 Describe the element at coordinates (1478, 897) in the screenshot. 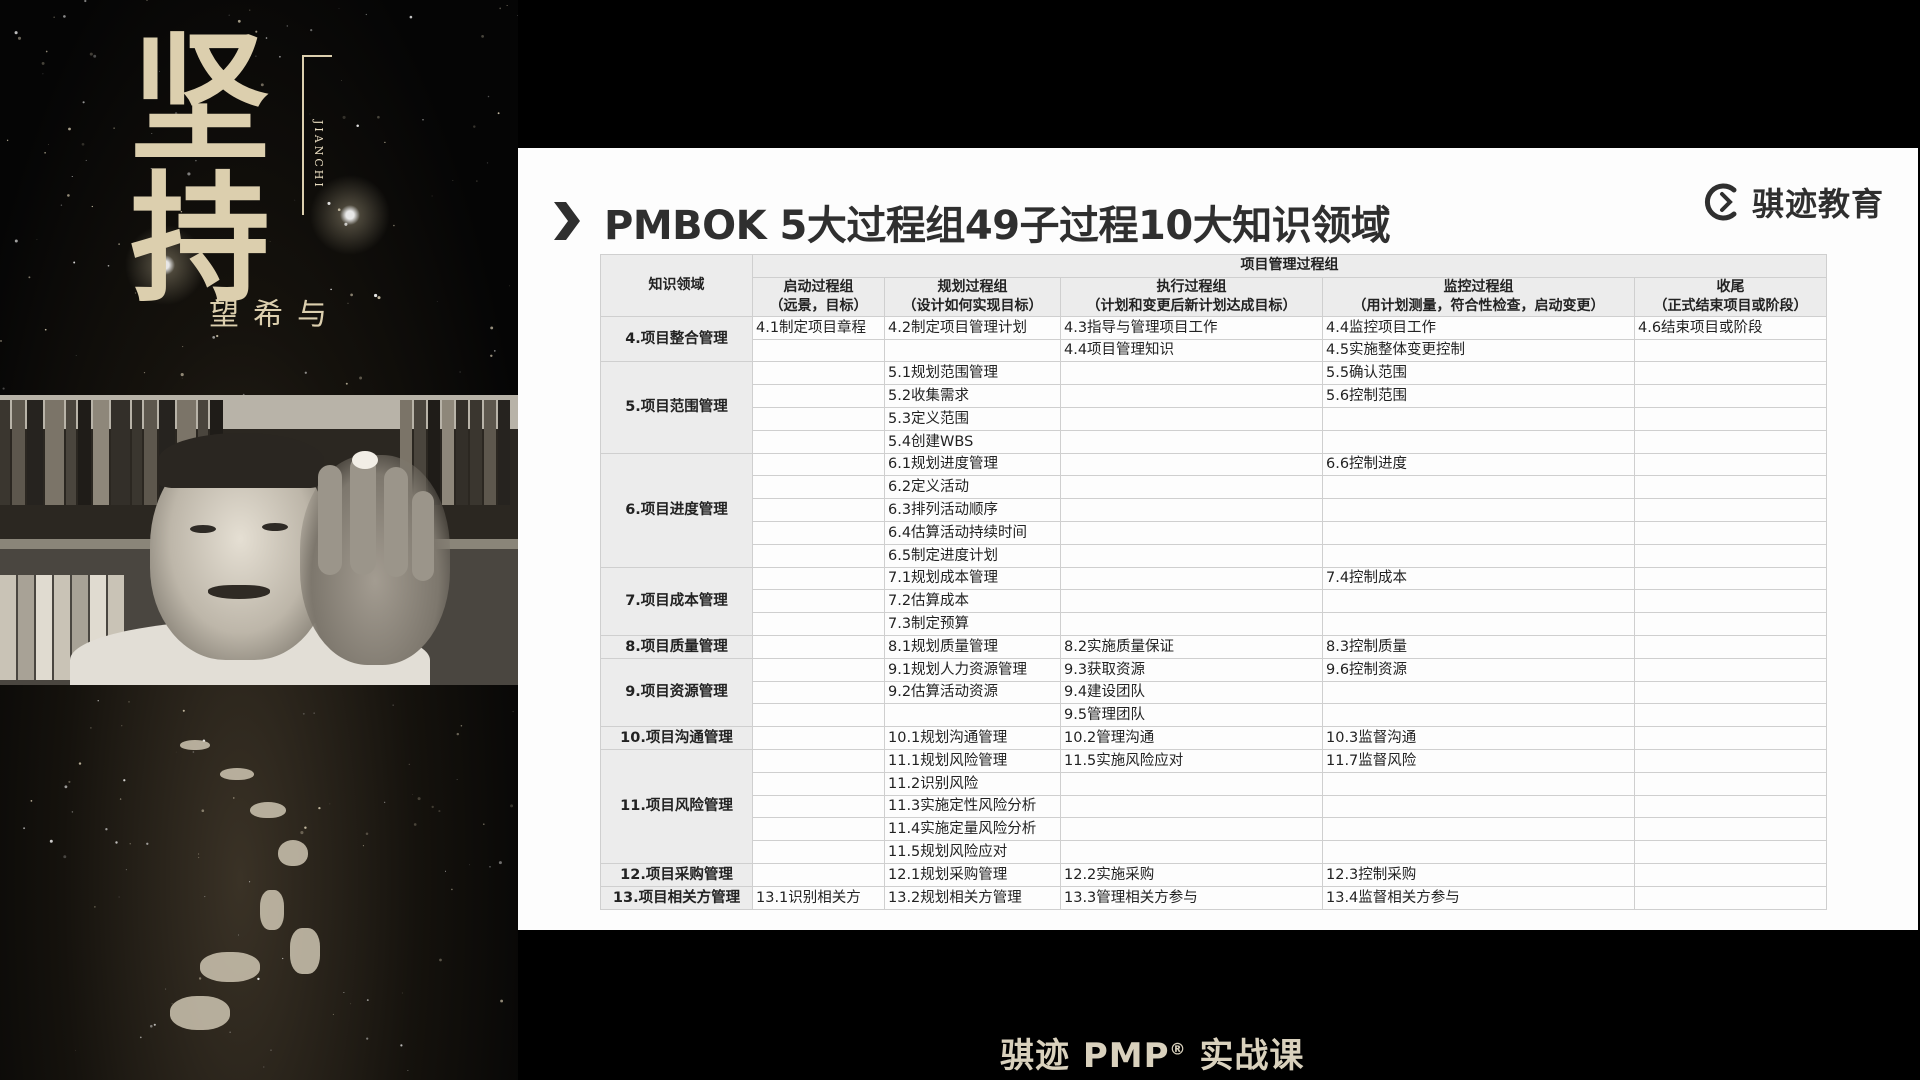

I see `process-cell: 13.4监督相关方参与` at that location.